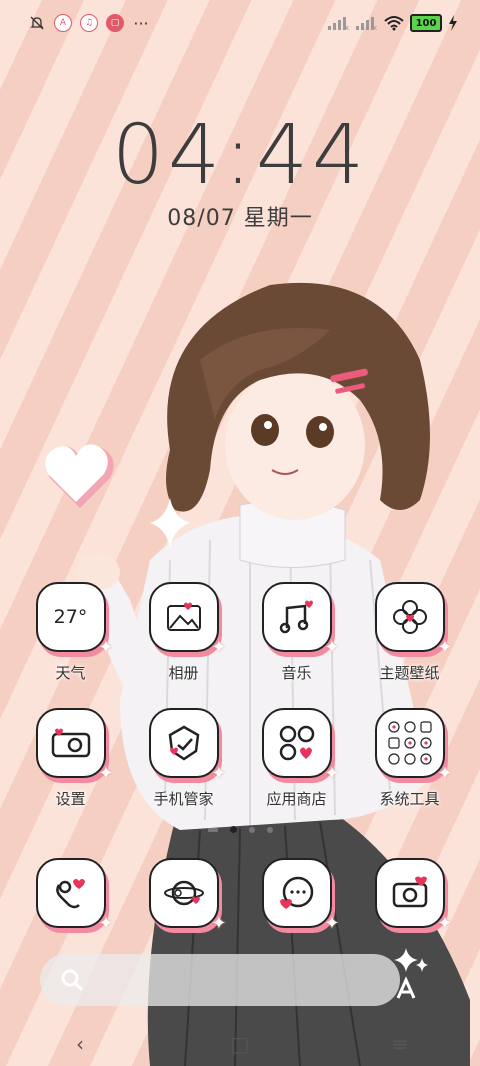 The image size is (480, 1066). Describe the element at coordinates (183, 673) in the screenshot. I see `app-label: 相册` at that location.